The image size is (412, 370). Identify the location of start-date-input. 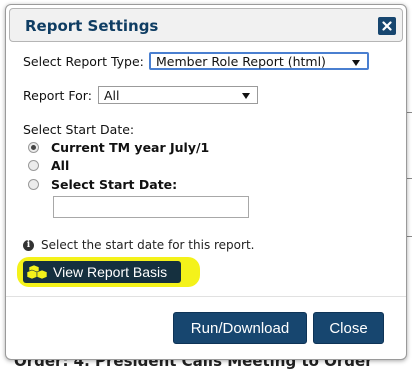
(151, 207).